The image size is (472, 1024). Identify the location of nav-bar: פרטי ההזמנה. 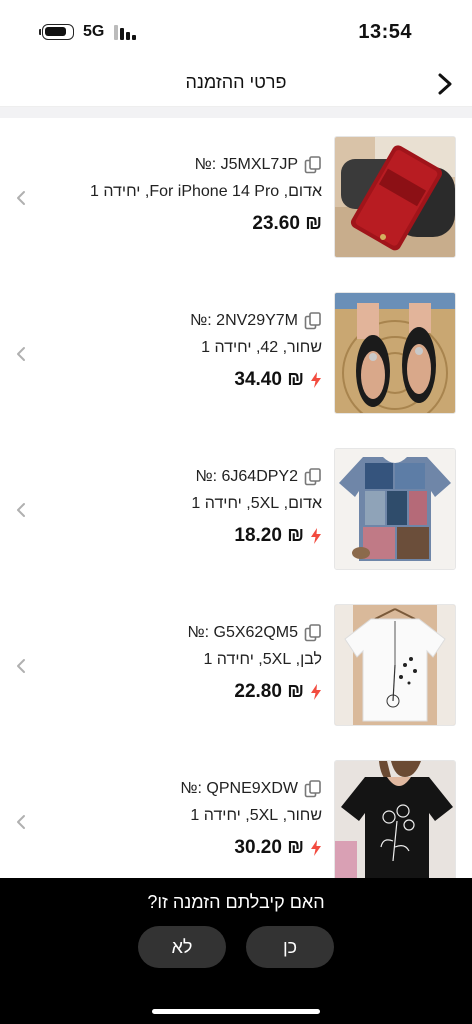
(236, 84).